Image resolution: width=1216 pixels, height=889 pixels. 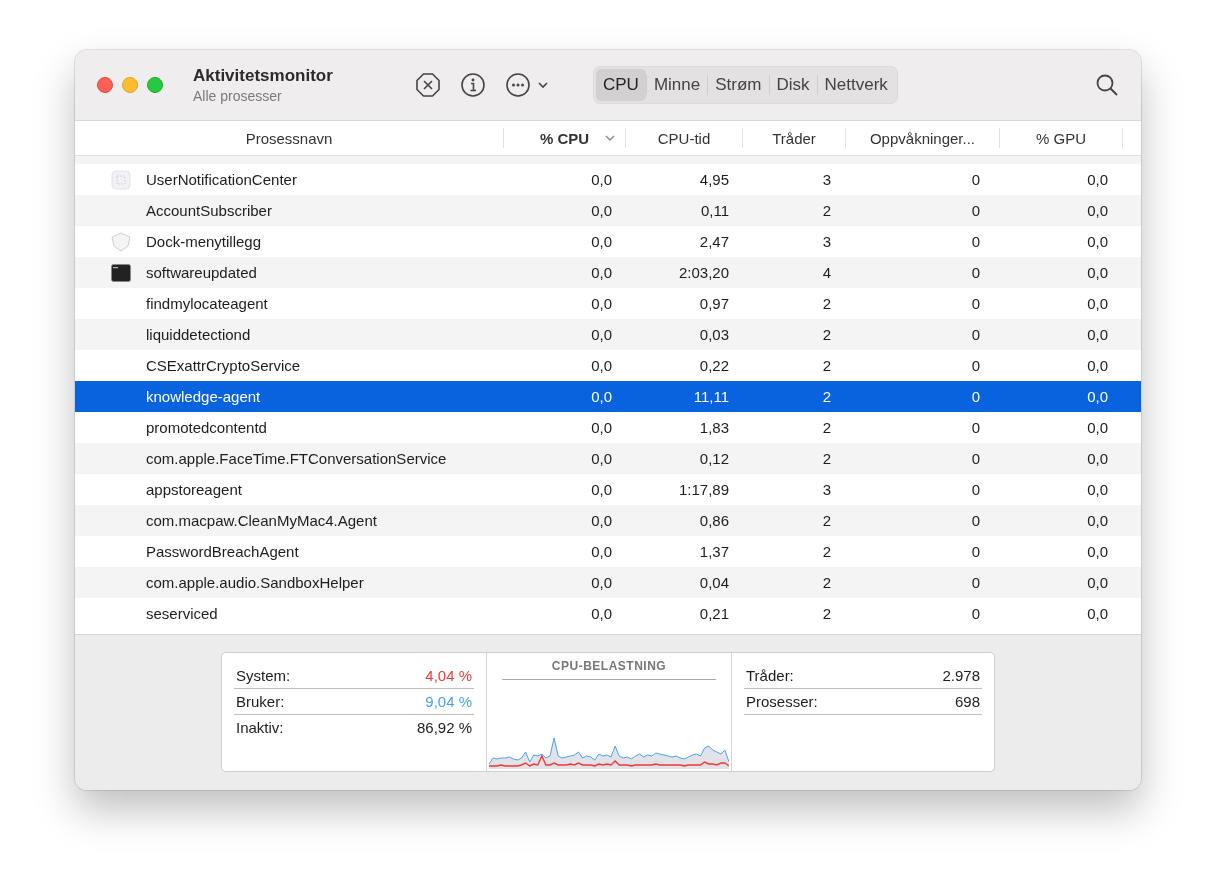 What do you see at coordinates (826, 241) in the screenshot?
I see `threads-cell: 3` at bounding box center [826, 241].